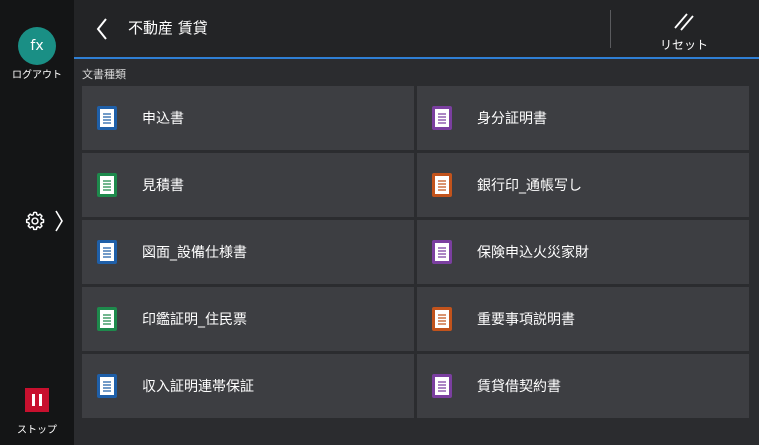 The width and height of the screenshot is (759, 445). What do you see at coordinates (198, 387) in the screenshot?
I see `doc-tile-label: 収入証明連帯保証` at bounding box center [198, 387].